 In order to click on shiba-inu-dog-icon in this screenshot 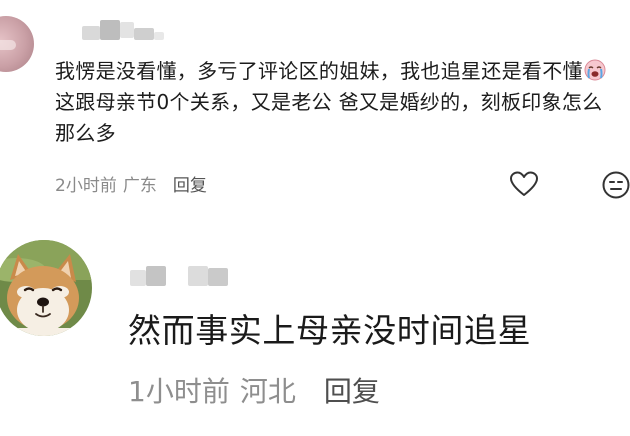, I will do `click(46, 288)`.